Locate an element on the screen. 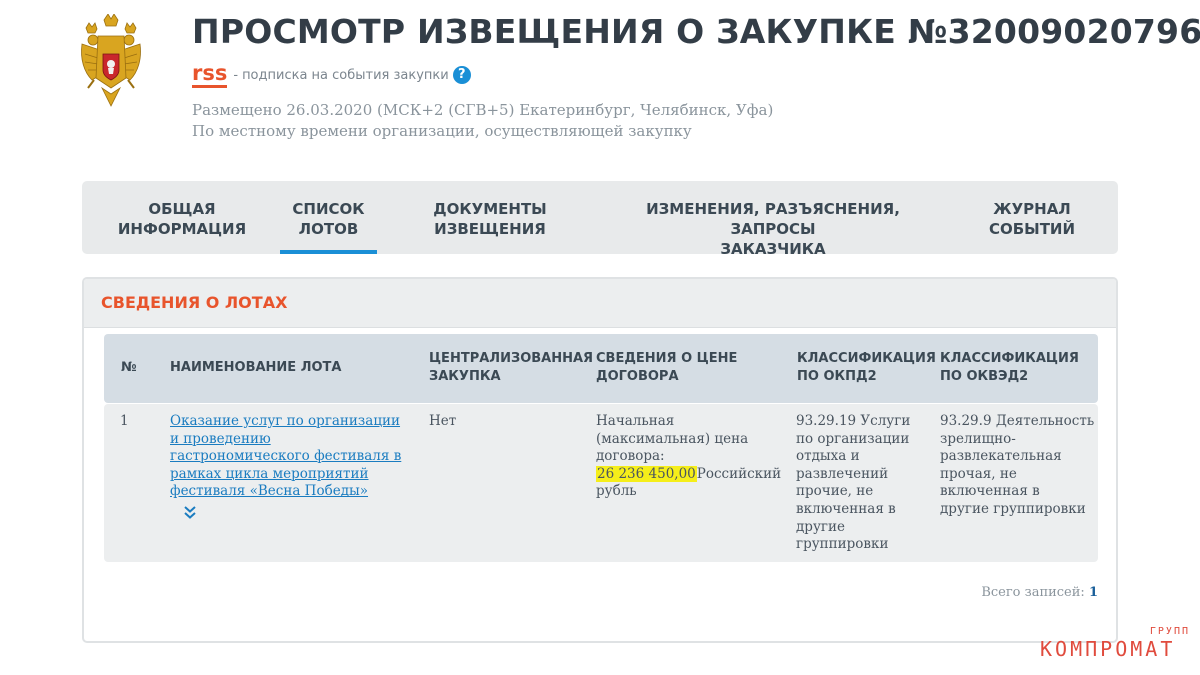 The width and height of the screenshot is (1200, 675). lot-name-line: и проведению is located at coordinates (285, 440).